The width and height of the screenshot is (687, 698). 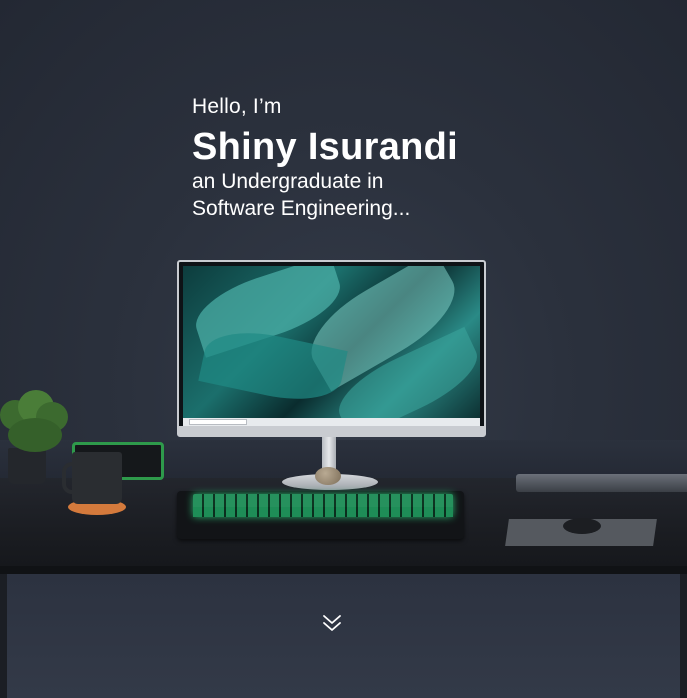 I want to click on taskbar-search-box, so click(x=218, y=422).